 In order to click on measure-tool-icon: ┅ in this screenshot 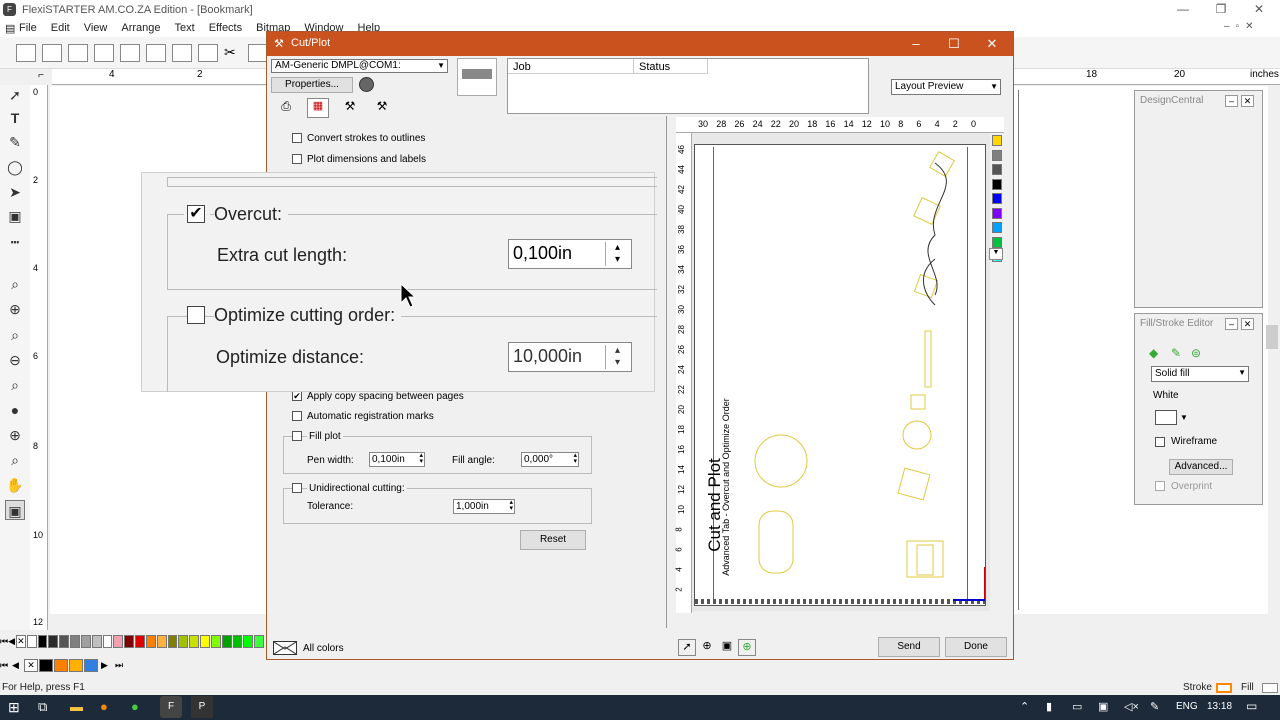, I will do `click(15, 242)`.